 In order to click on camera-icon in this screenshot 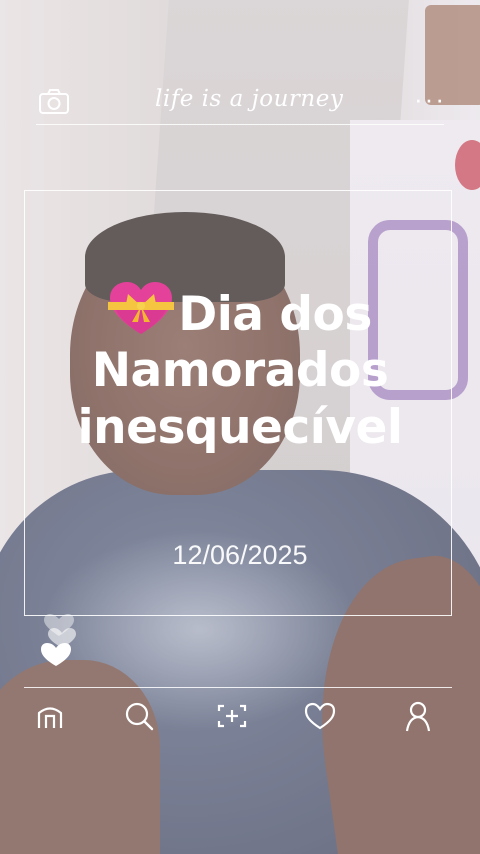, I will do `click(54, 102)`.